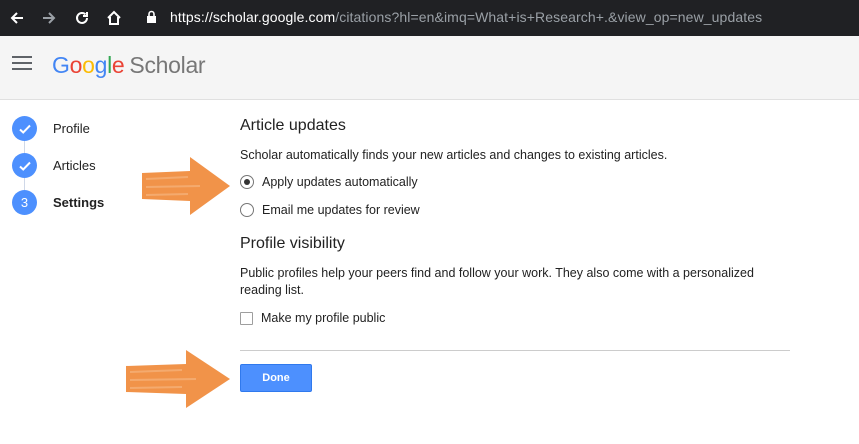 The image size is (859, 444). Describe the element at coordinates (429, 68) in the screenshot. I see `scholar-header: Google Scholar` at that location.